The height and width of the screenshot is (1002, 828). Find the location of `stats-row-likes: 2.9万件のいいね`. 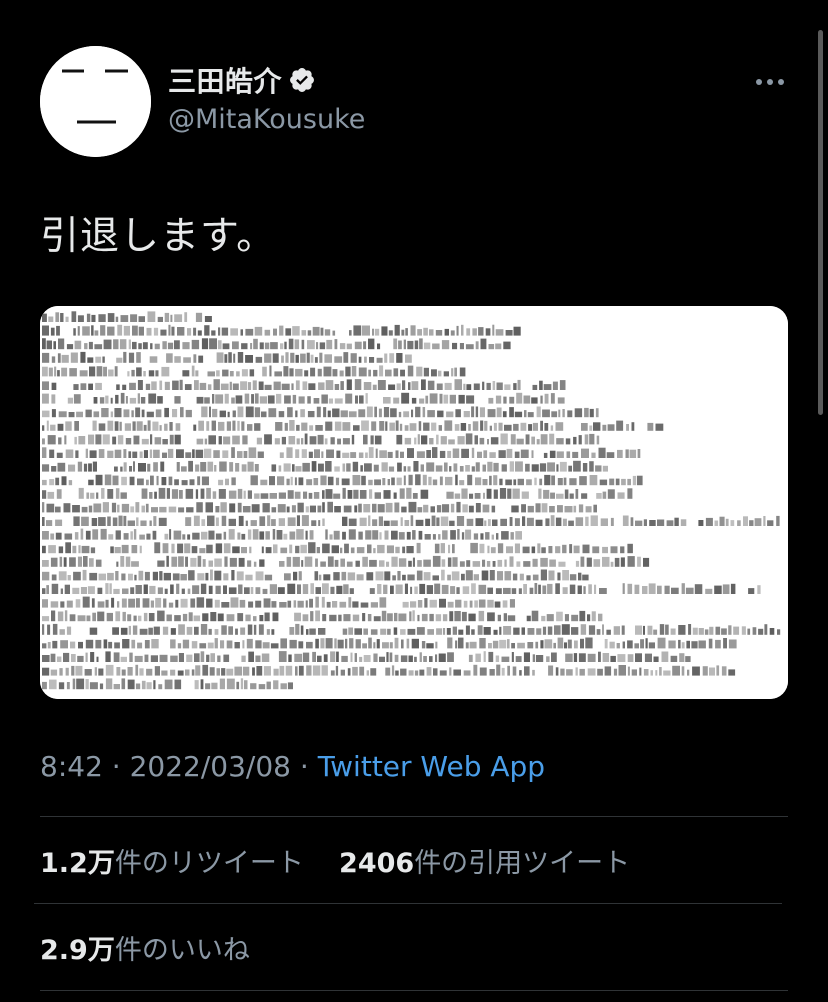

stats-row-likes: 2.9万件のいいね is located at coordinates (145, 947).